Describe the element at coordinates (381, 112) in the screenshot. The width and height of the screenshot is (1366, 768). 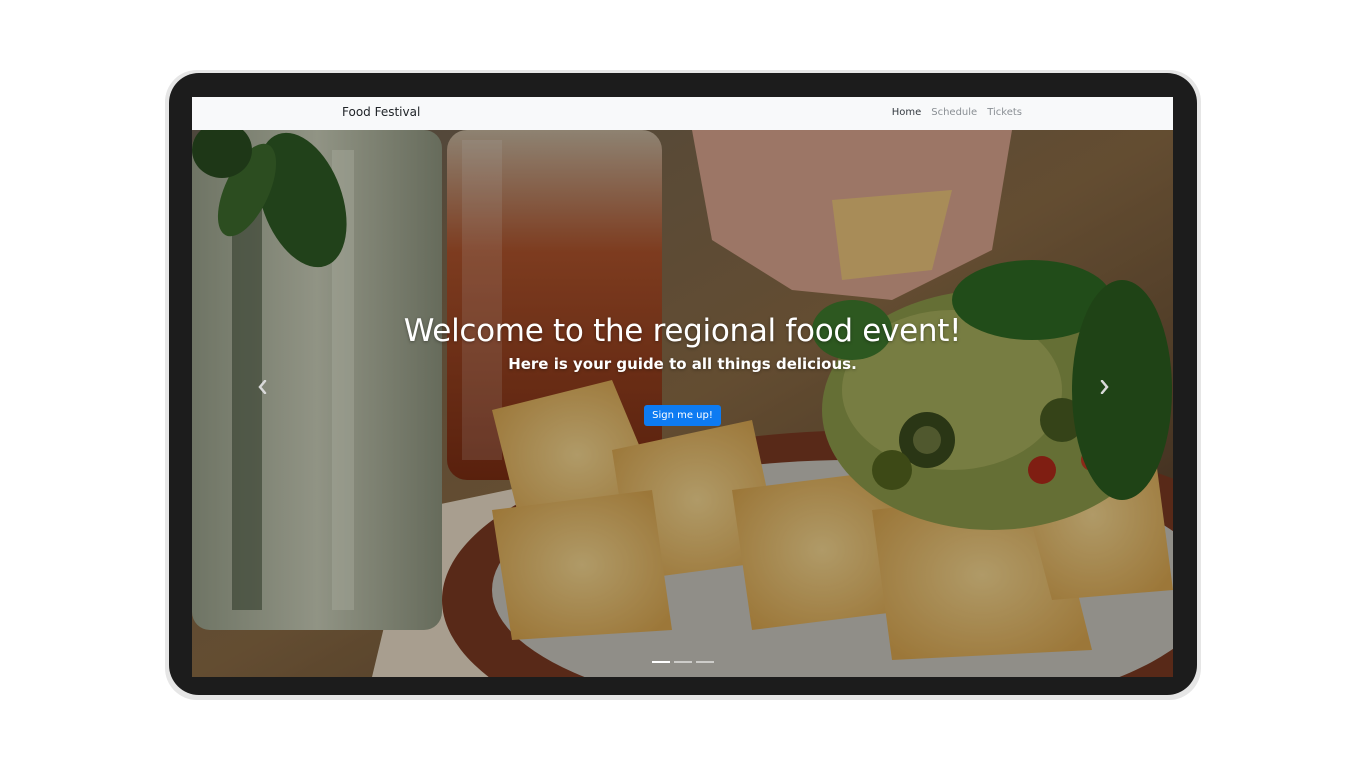
I see `navbar-brand: Food Festival` at that location.